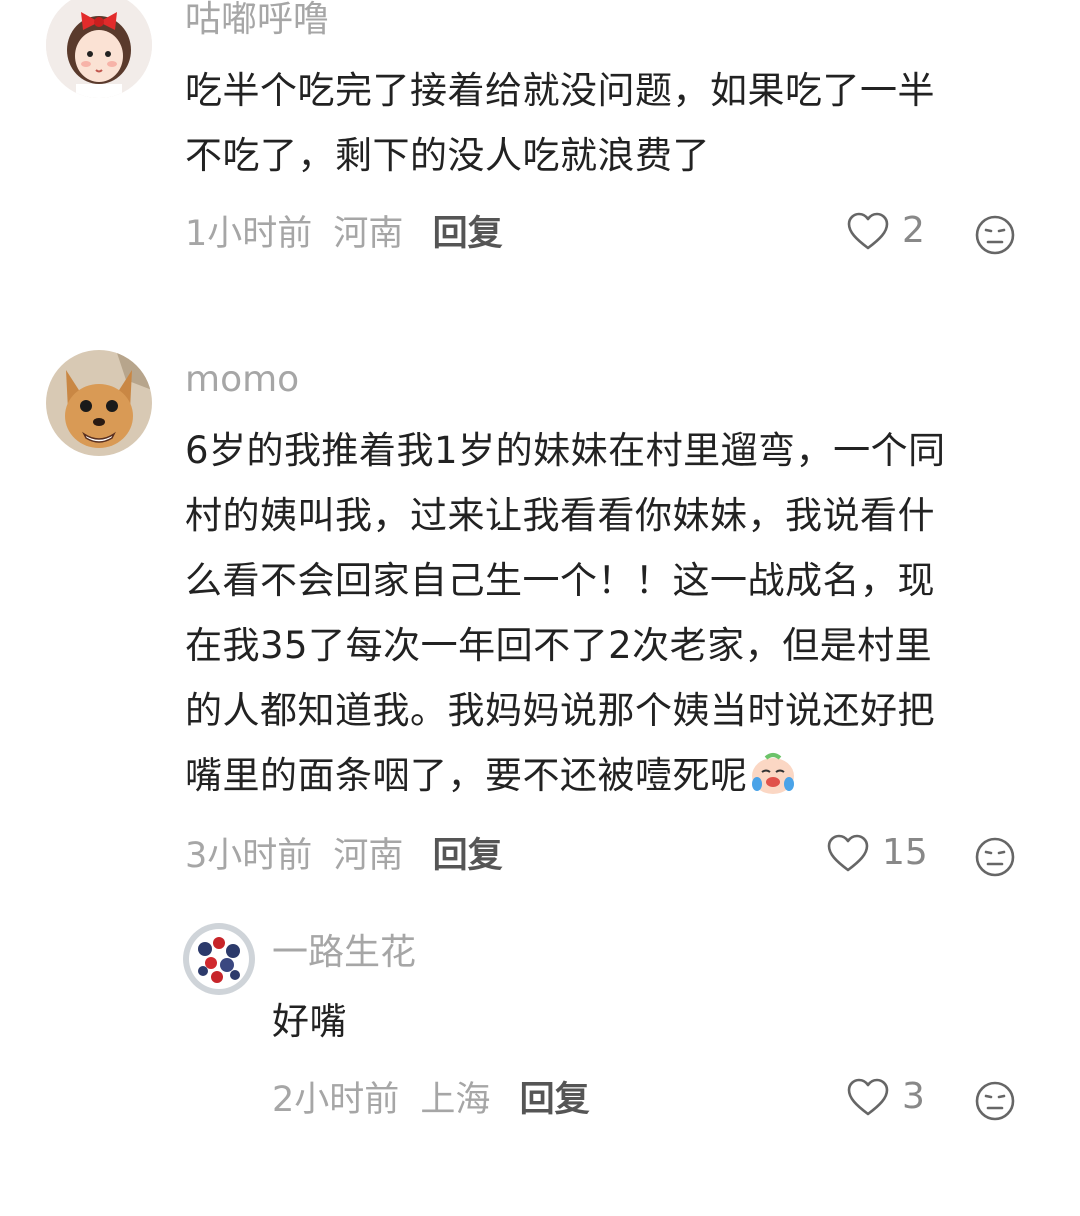 The image size is (1080, 1216). I want to click on reply-meta: 2小时前 上海 回复, so click(431, 1100).